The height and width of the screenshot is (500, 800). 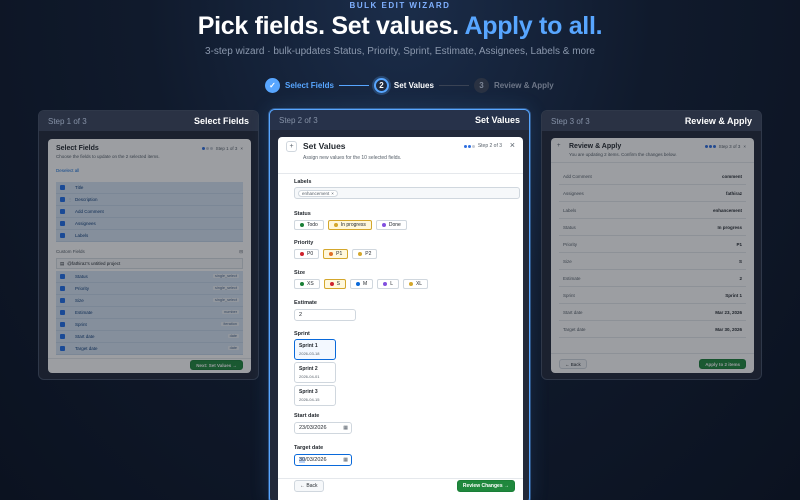 I want to click on priority-option-p0: P0, so click(x=307, y=254).